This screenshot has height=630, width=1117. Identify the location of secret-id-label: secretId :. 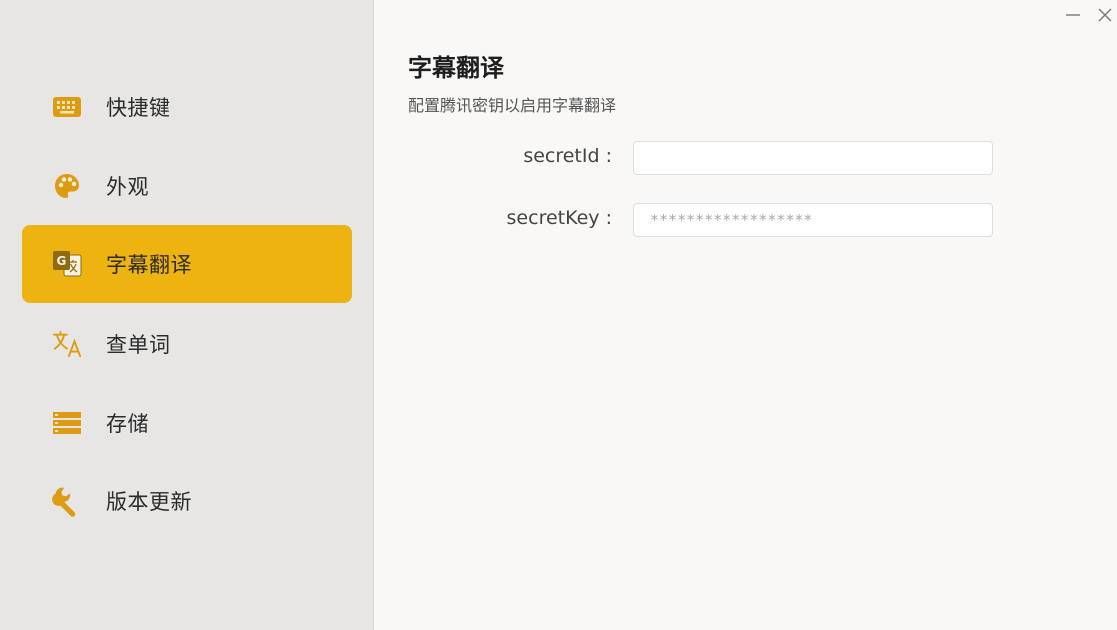
(567, 156).